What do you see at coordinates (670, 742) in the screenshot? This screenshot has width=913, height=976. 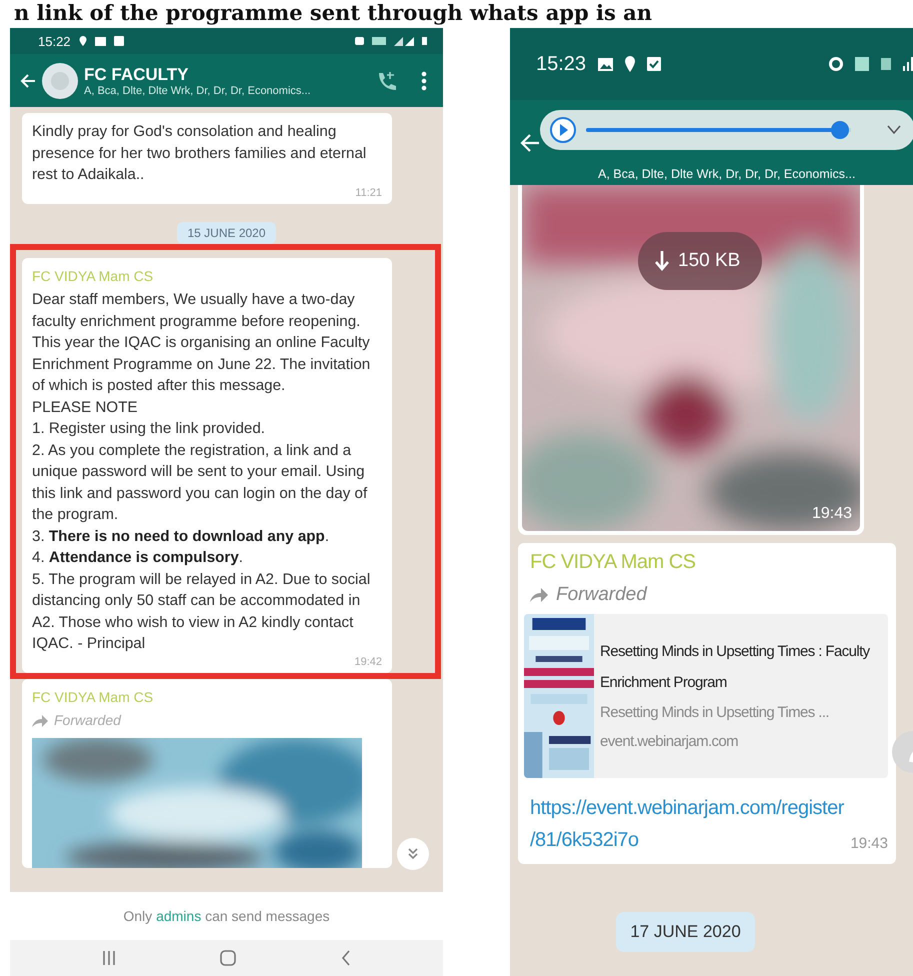 I see `preview-domain: event.webinarjam.com` at bounding box center [670, 742].